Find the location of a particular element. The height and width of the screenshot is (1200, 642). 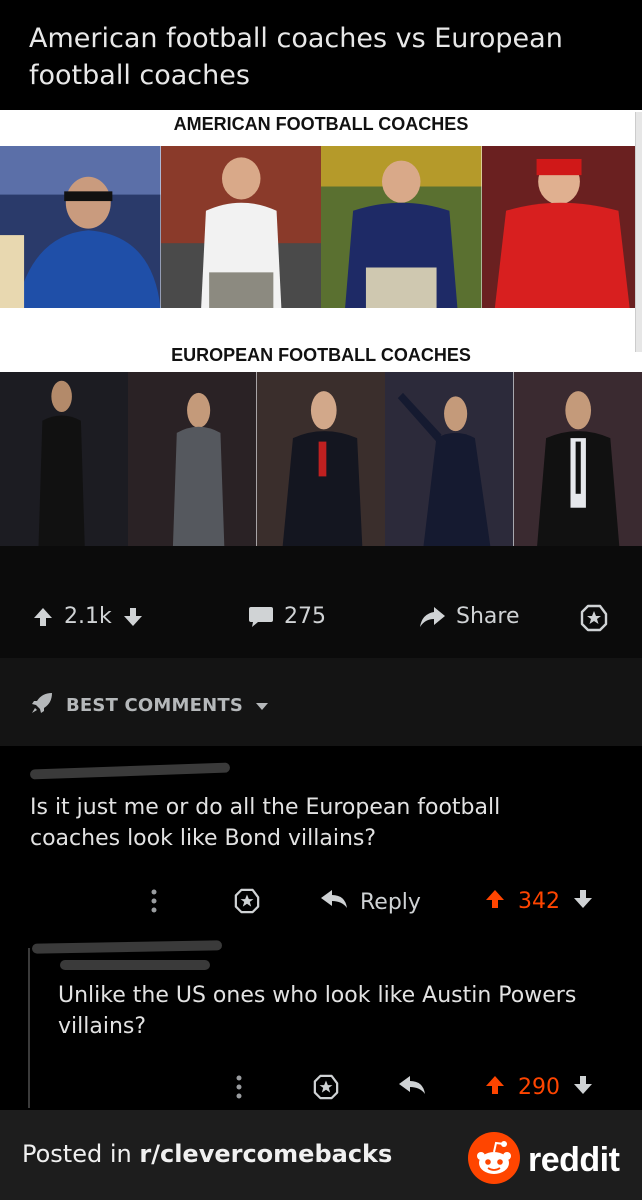

sort-label: BEST COMMENTS is located at coordinates (155, 705).